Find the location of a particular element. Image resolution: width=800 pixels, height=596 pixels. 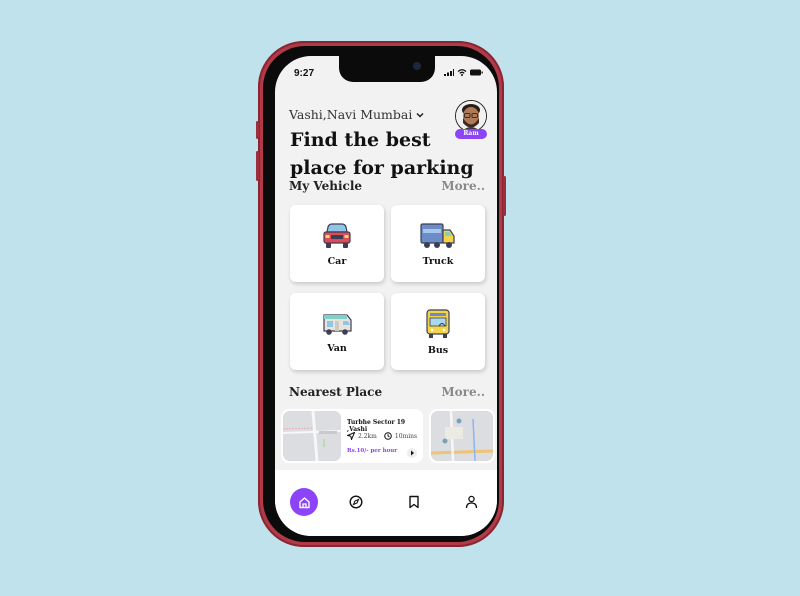

bookmark-icon is located at coordinates (414, 502).